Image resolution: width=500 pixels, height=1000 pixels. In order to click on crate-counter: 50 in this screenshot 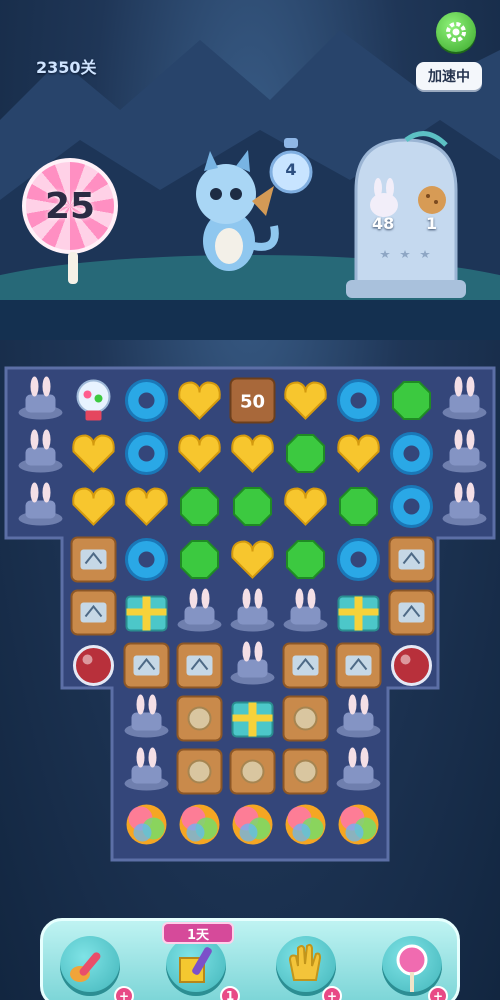, I will do `click(252, 402)`.